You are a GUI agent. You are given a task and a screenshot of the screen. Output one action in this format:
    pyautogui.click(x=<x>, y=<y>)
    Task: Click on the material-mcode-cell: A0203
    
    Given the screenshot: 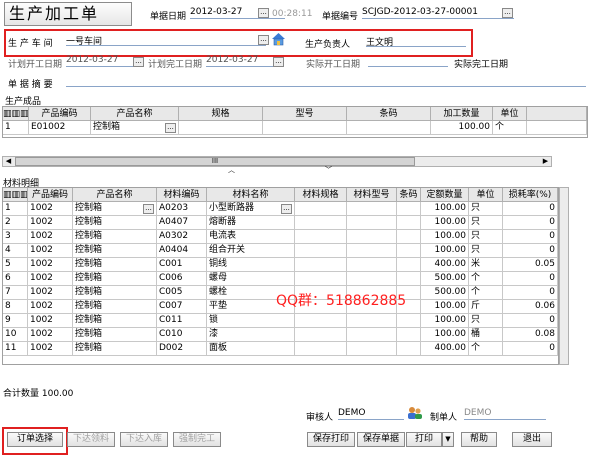 What is the action you would take?
    pyautogui.click(x=182, y=209)
    